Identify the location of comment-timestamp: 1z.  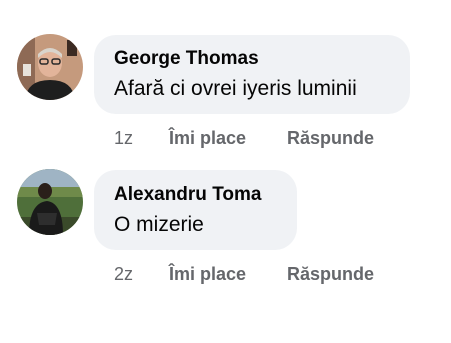
(123, 138).